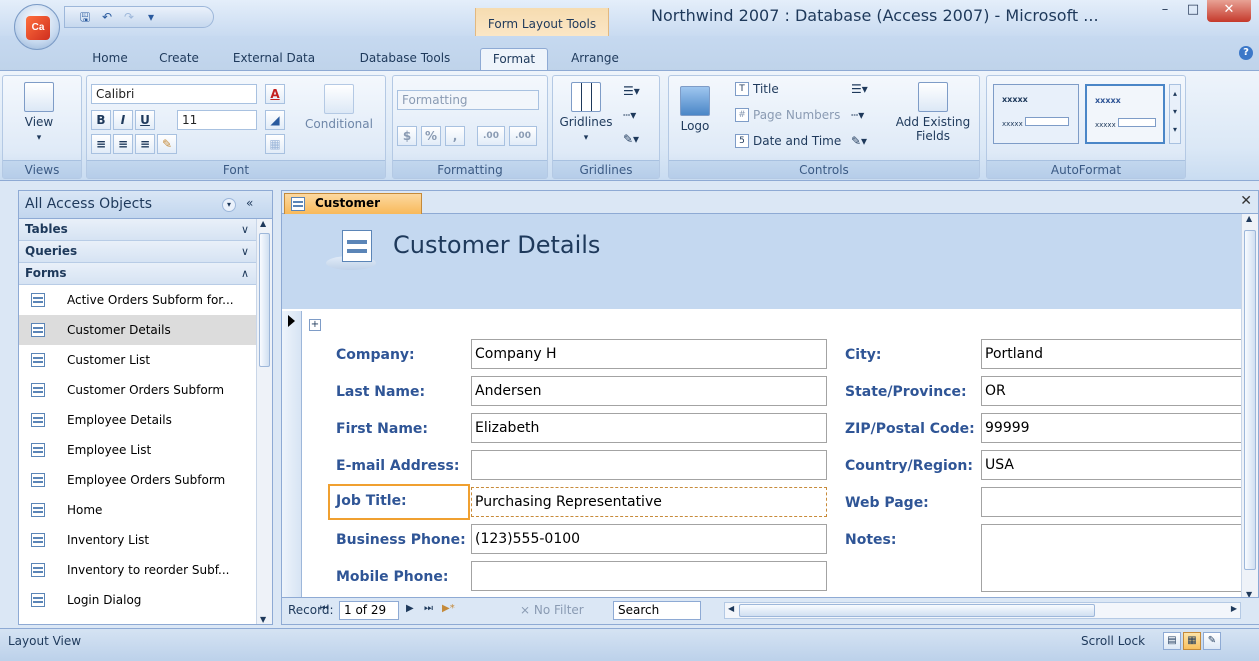  What do you see at coordinates (324, 608) in the screenshot?
I see `first-record-icon: ⏮` at bounding box center [324, 608].